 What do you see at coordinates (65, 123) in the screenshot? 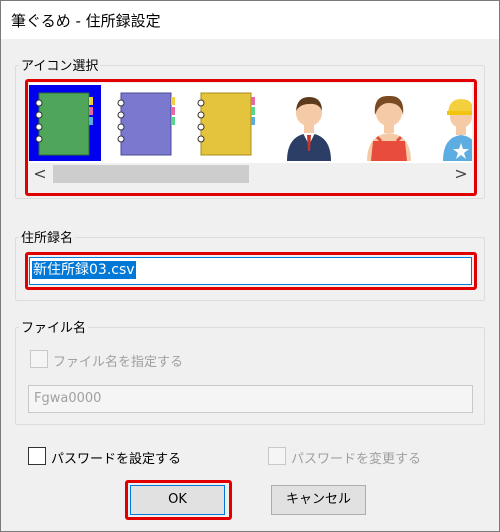
I see `green-notebook-icon` at bounding box center [65, 123].